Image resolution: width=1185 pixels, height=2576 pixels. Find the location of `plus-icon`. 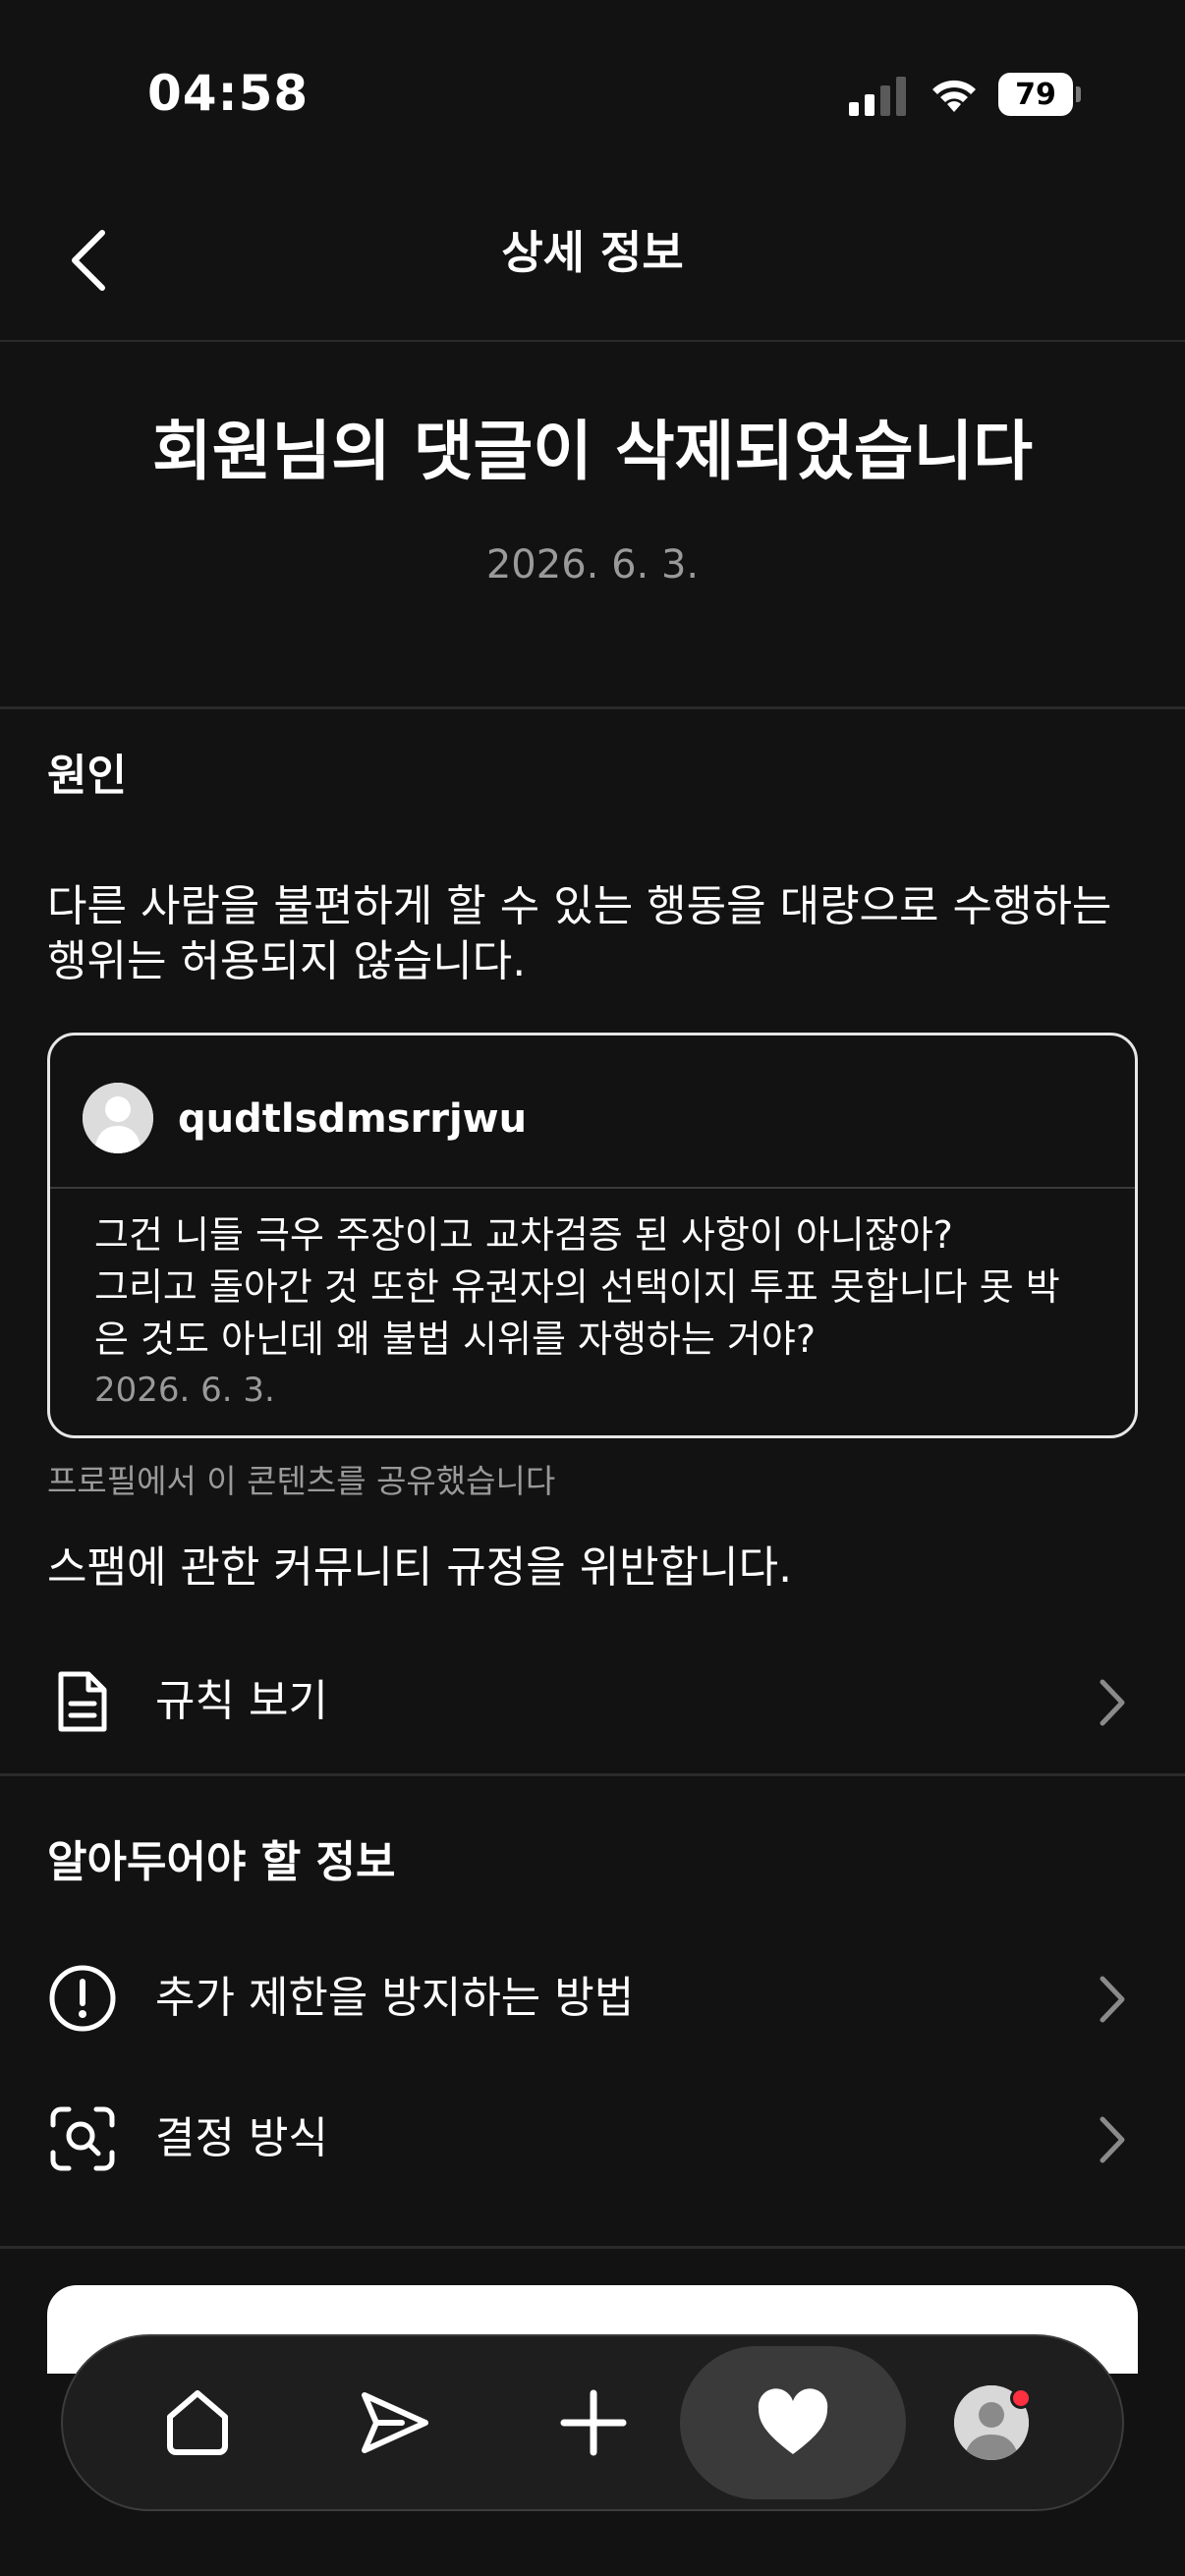

plus-icon is located at coordinates (594, 2422).